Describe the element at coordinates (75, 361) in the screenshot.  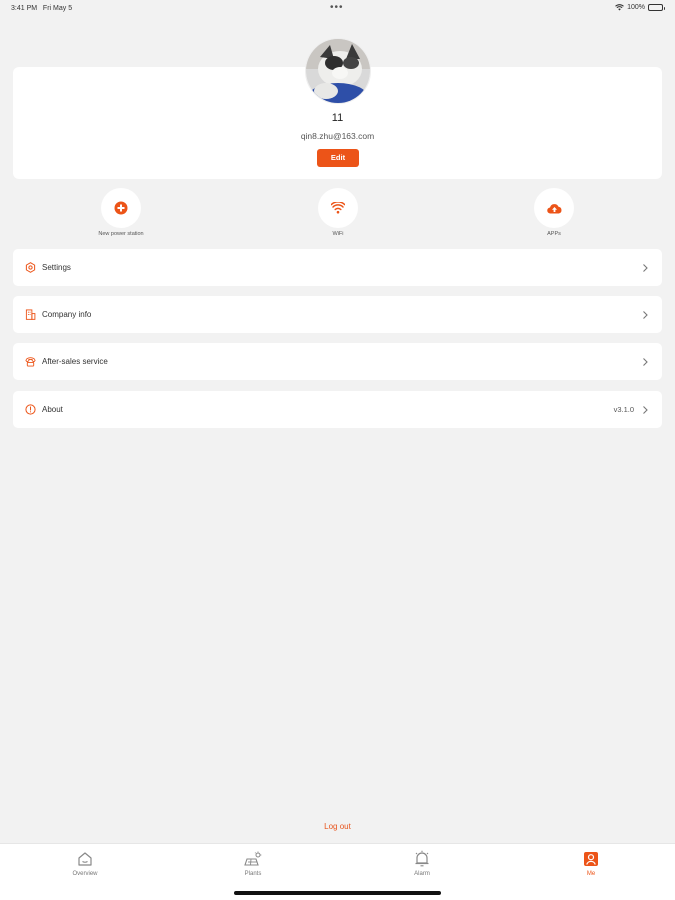
I see `menu-label-after-sales-service: After-sales service` at that location.